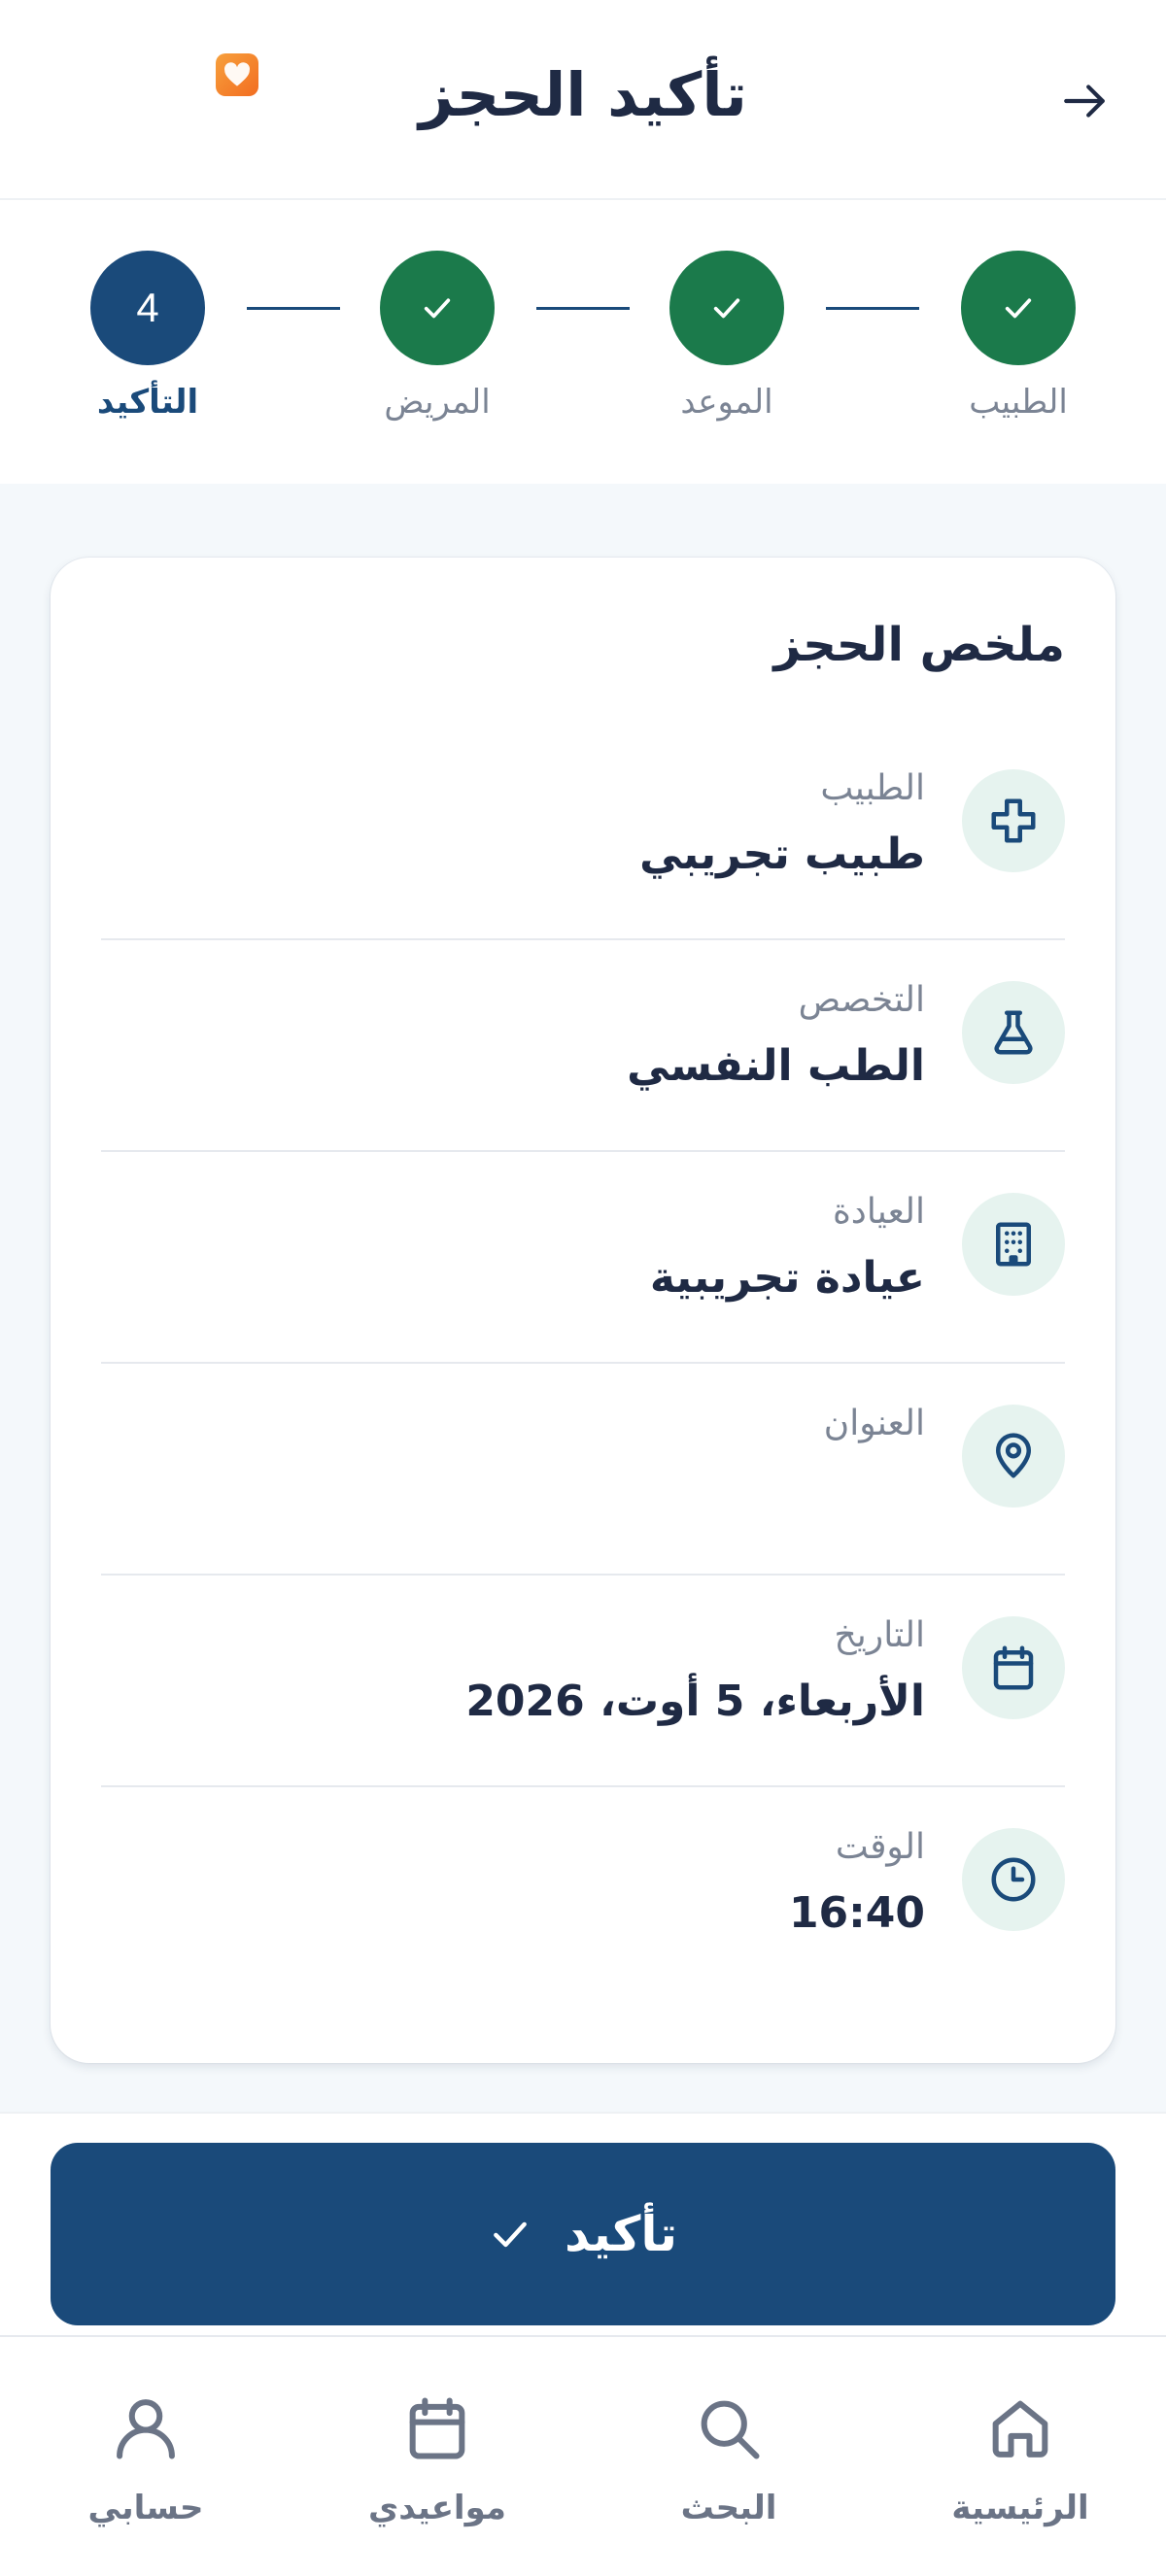 The height and width of the screenshot is (2576, 1166). I want to click on page-title: تأكيد الحجز, so click(583, 94).